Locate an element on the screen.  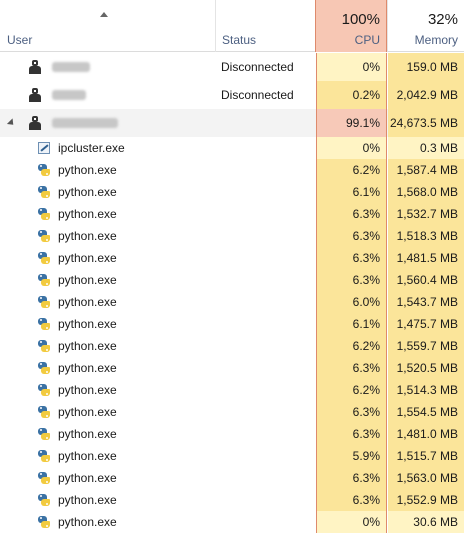
user-cpu: 0.2% is located at coordinates (351, 95).